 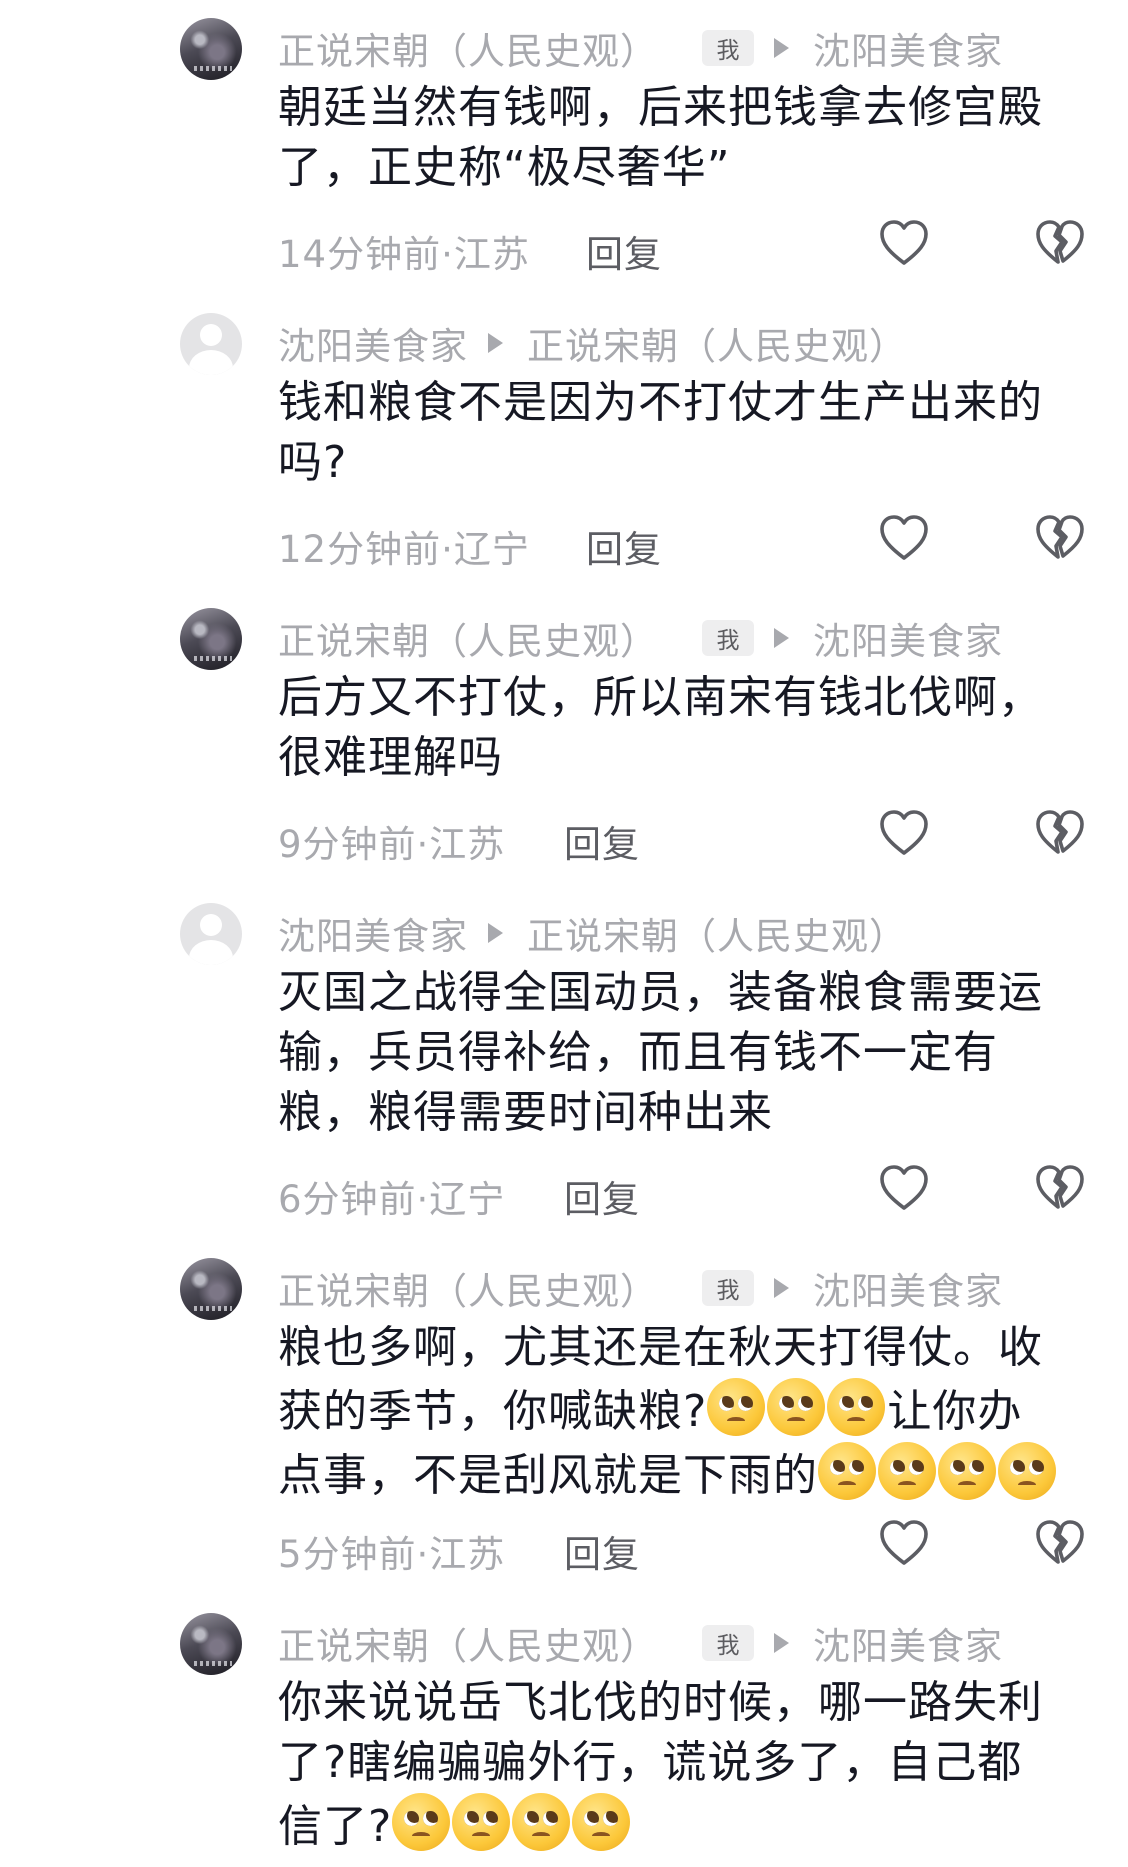 I want to click on comment-text-content: 朝廷当然有钱啊，后来把钱拿去修宫殿了，正史称“极尽奢华”, so click(x=660, y=137).